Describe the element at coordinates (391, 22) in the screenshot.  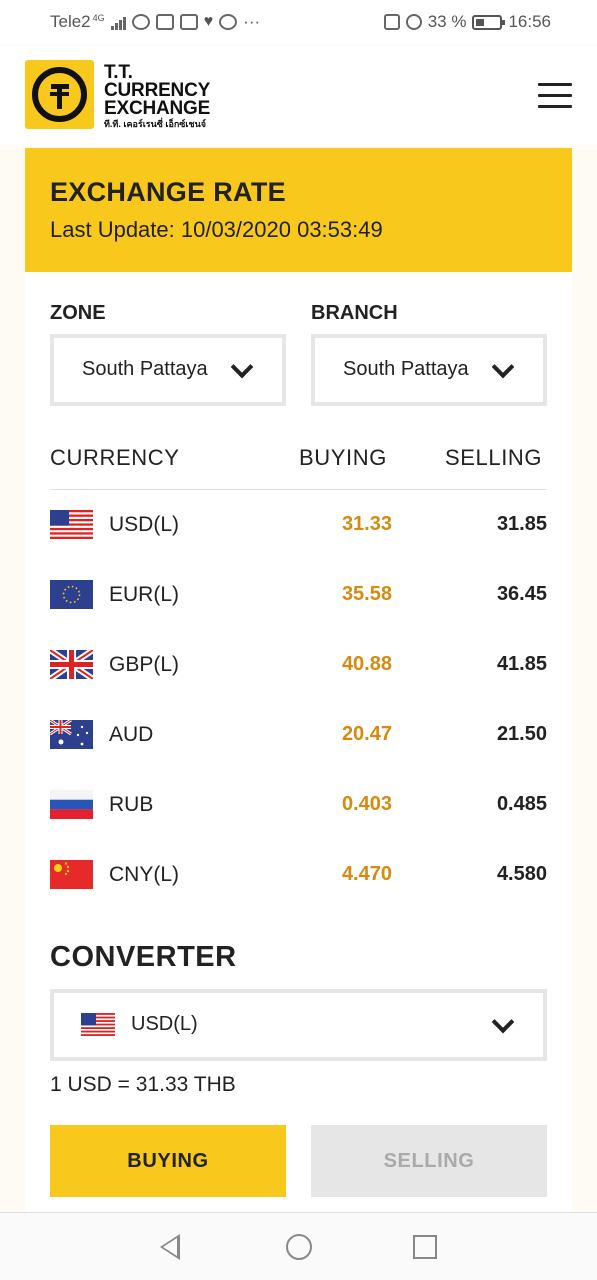
I see `nfc-icon` at that location.